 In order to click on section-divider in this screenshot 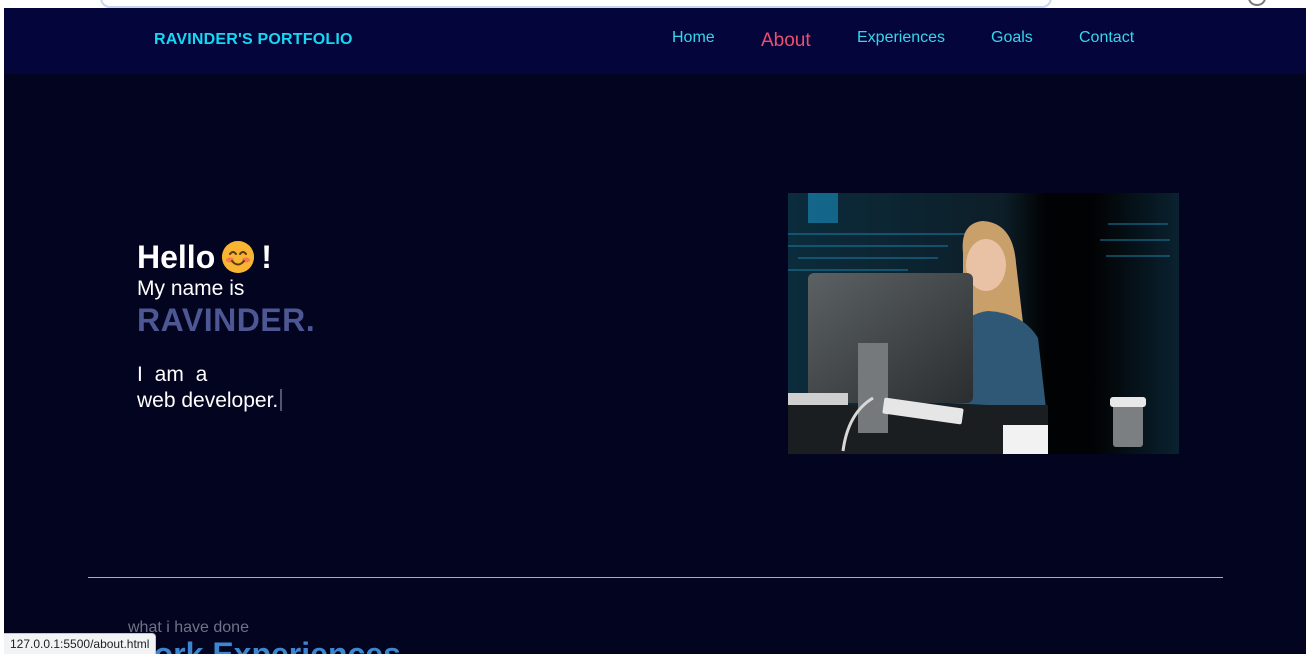, I will do `click(655, 577)`.